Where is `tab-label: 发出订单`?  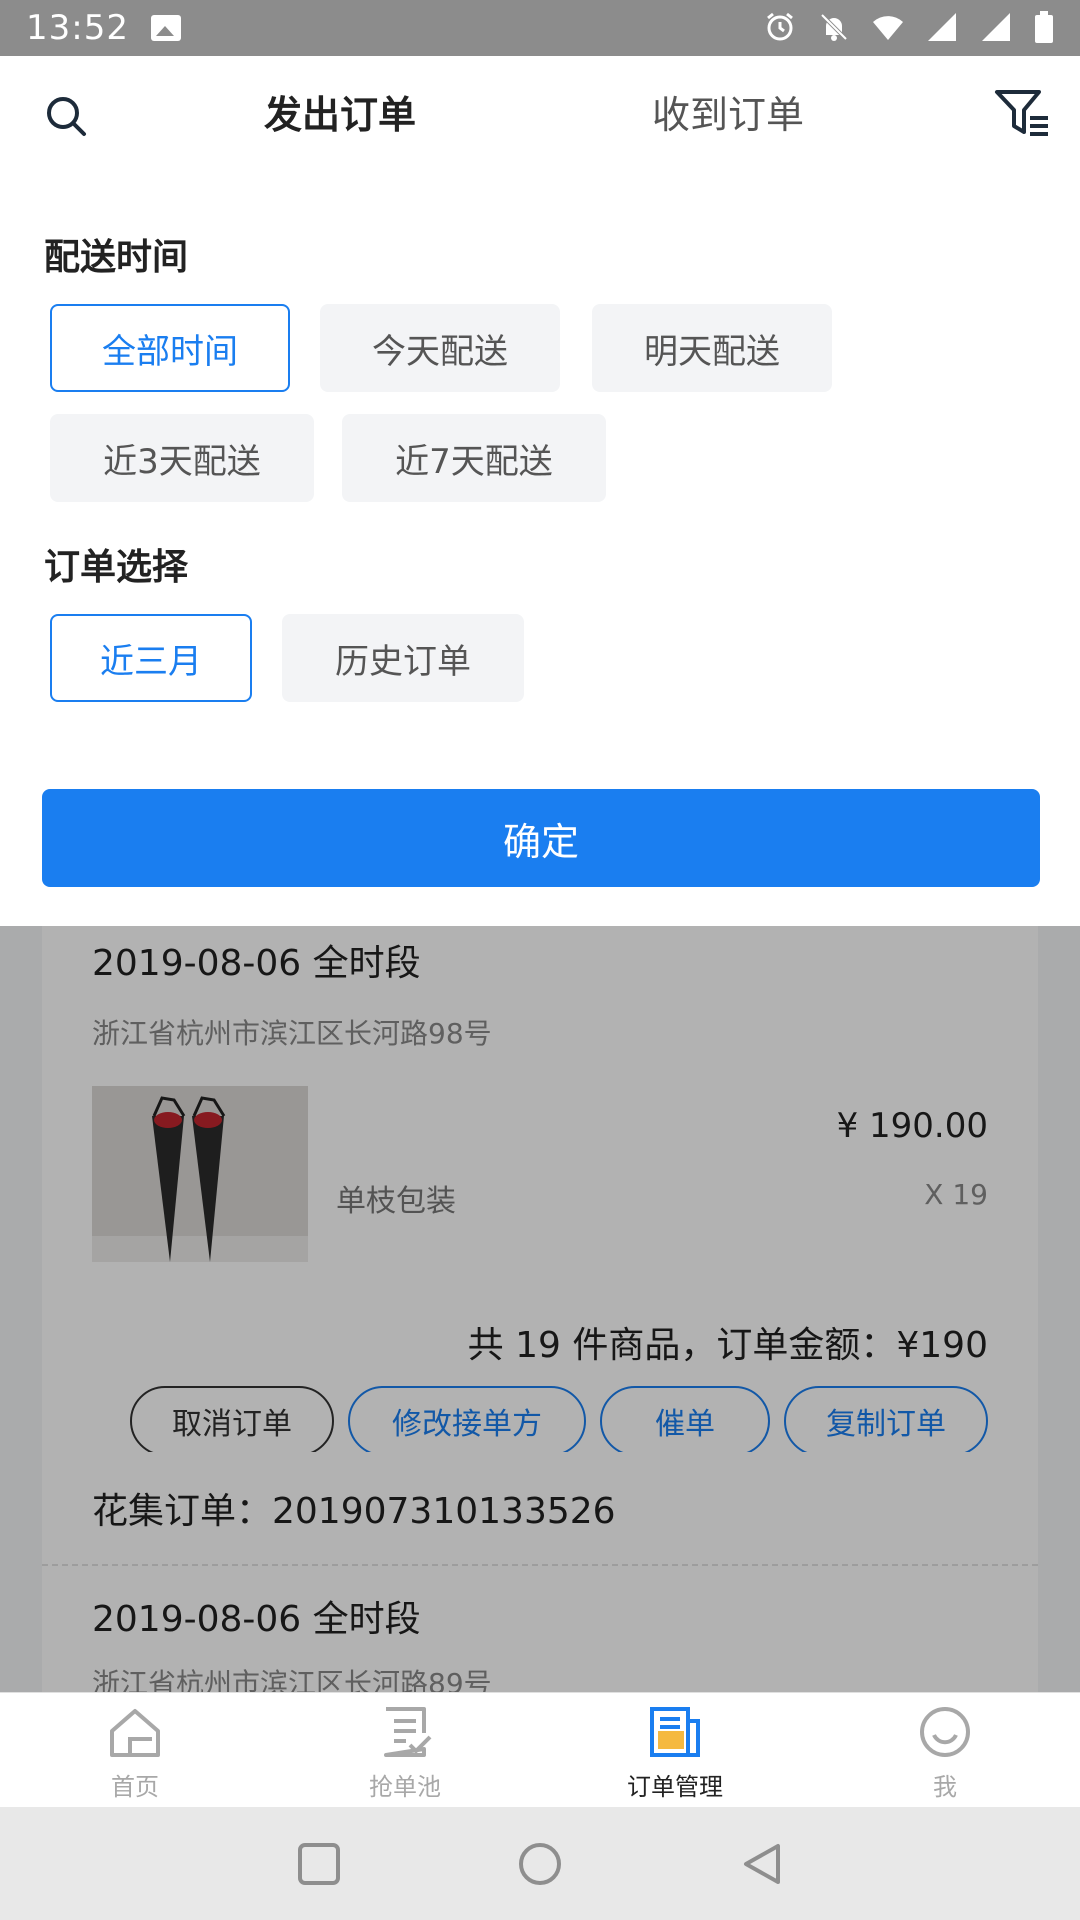 tab-label: 发出订单 is located at coordinates (340, 115).